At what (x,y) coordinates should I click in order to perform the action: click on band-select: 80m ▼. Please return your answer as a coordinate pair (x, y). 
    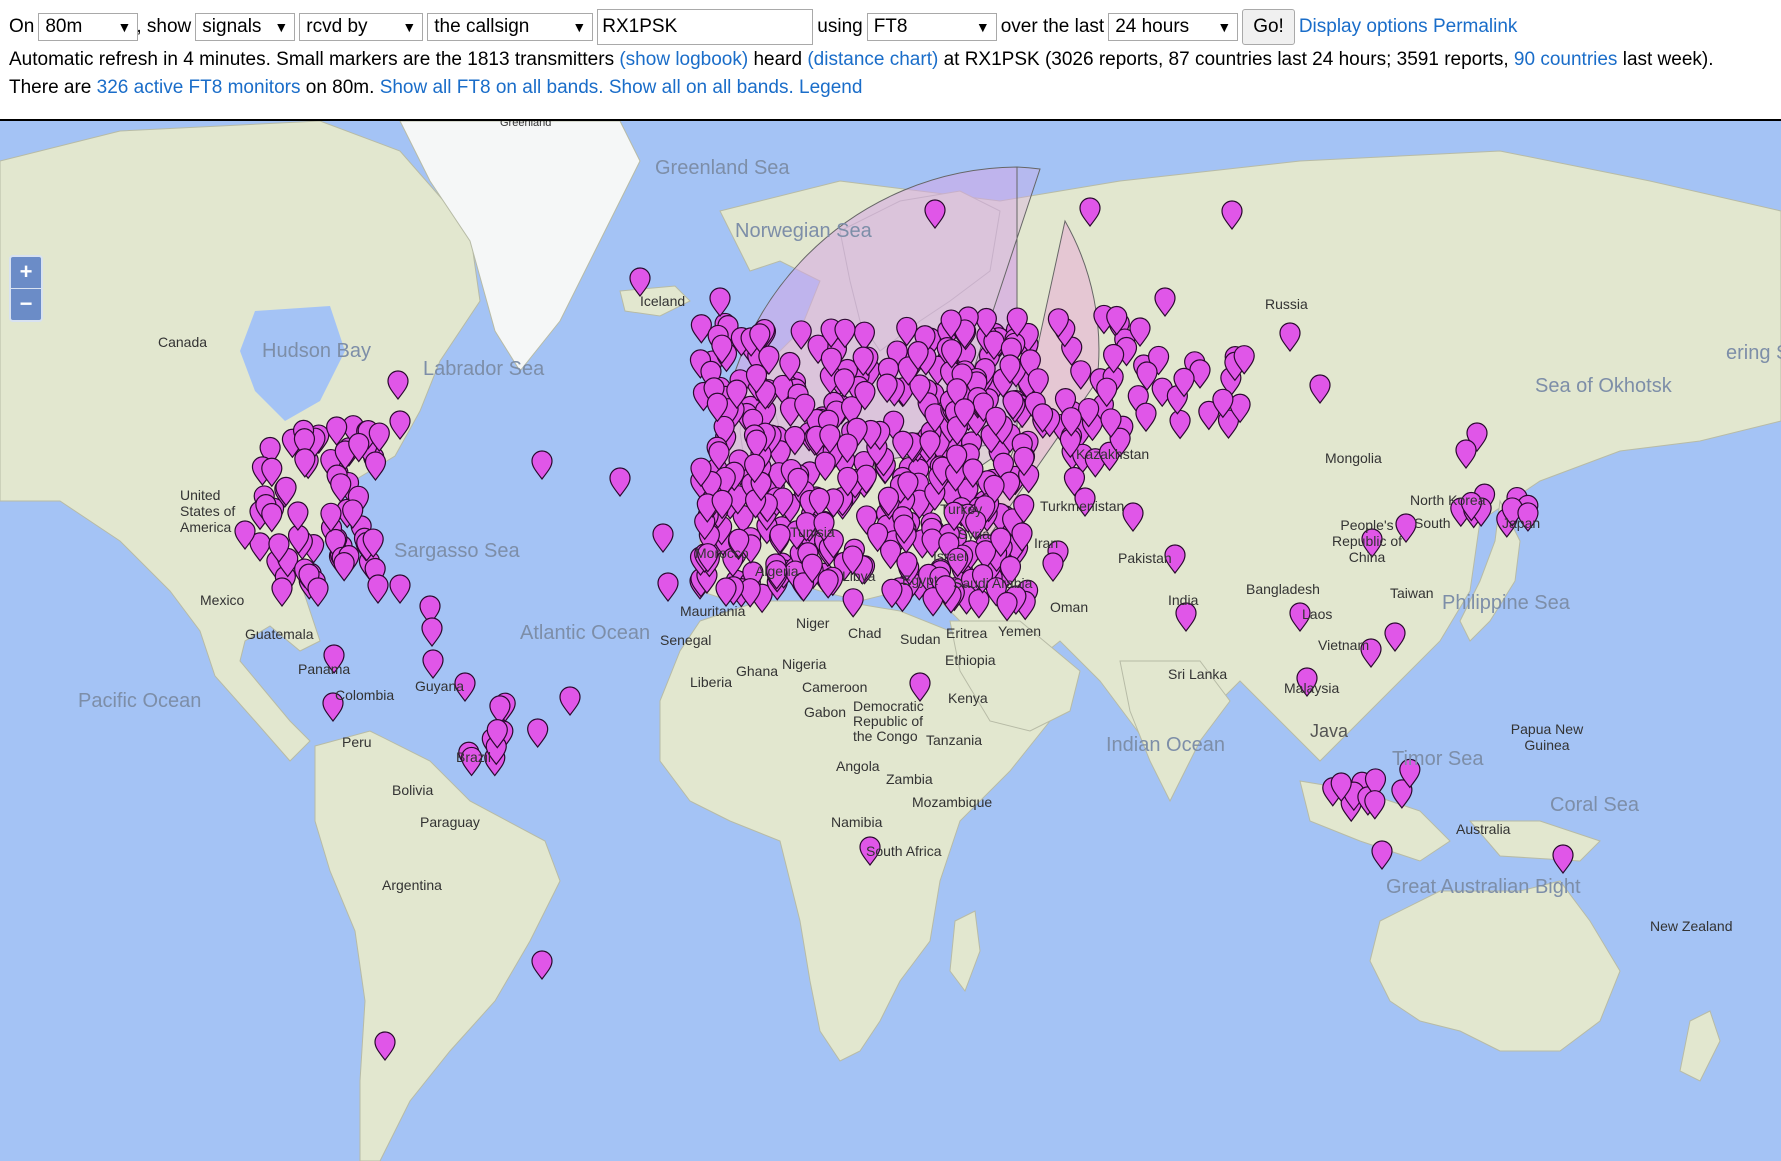
    Looking at the image, I should click on (88, 27).